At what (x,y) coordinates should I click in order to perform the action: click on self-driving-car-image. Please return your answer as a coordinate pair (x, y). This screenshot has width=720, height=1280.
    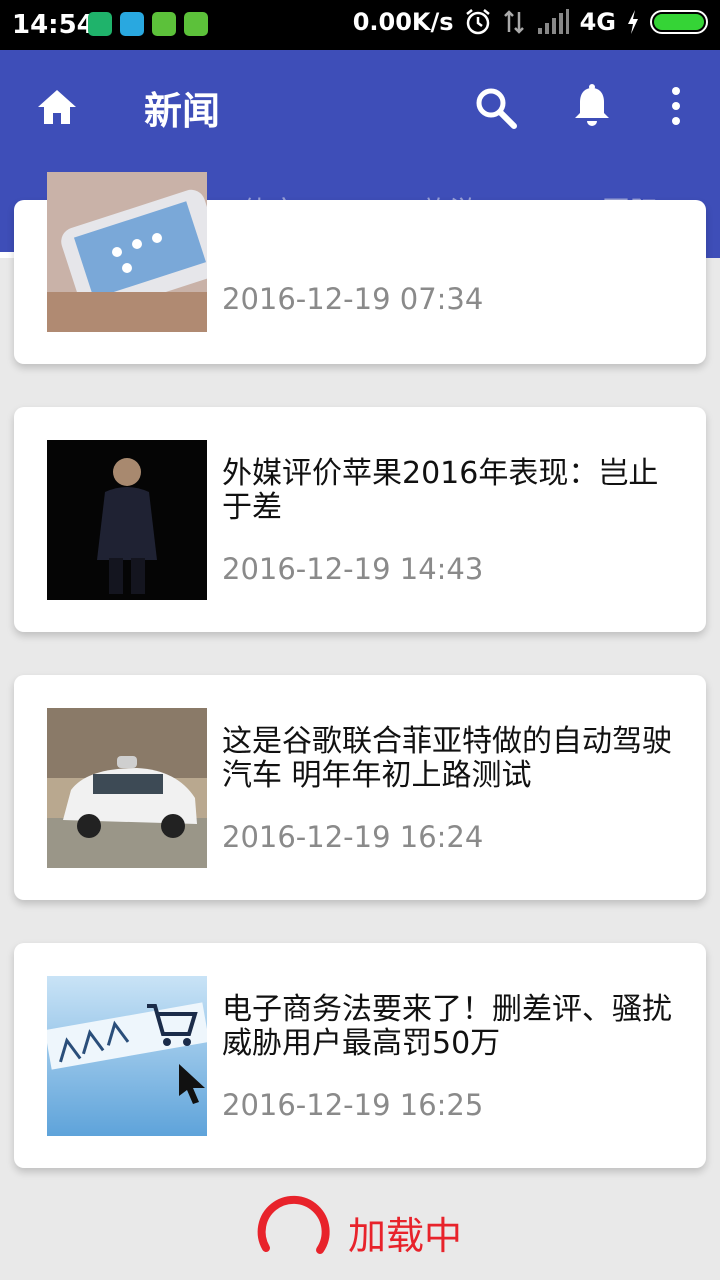
    Looking at the image, I should click on (127, 788).